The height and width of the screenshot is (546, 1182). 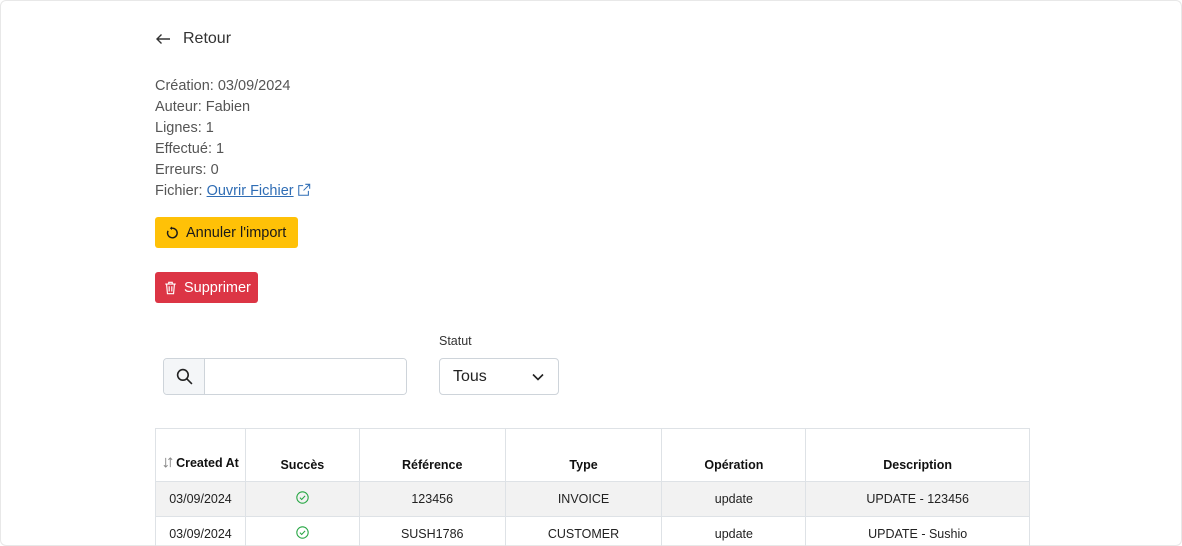 I want to click on status-select-value: Tous, so click(x=470, y=376).